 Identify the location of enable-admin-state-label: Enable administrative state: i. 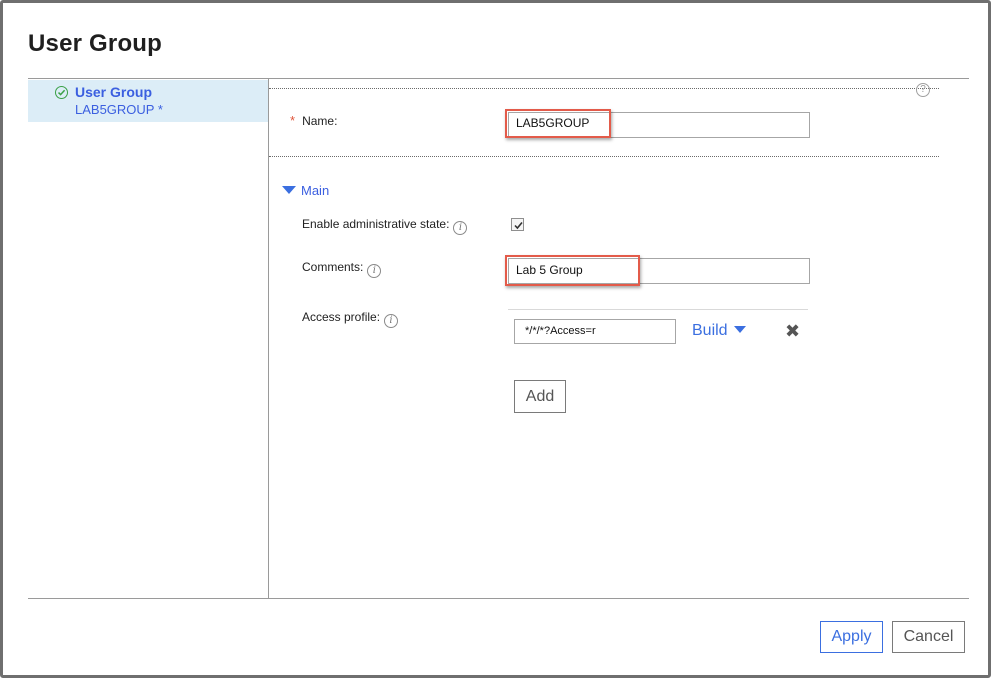
(385, 226).